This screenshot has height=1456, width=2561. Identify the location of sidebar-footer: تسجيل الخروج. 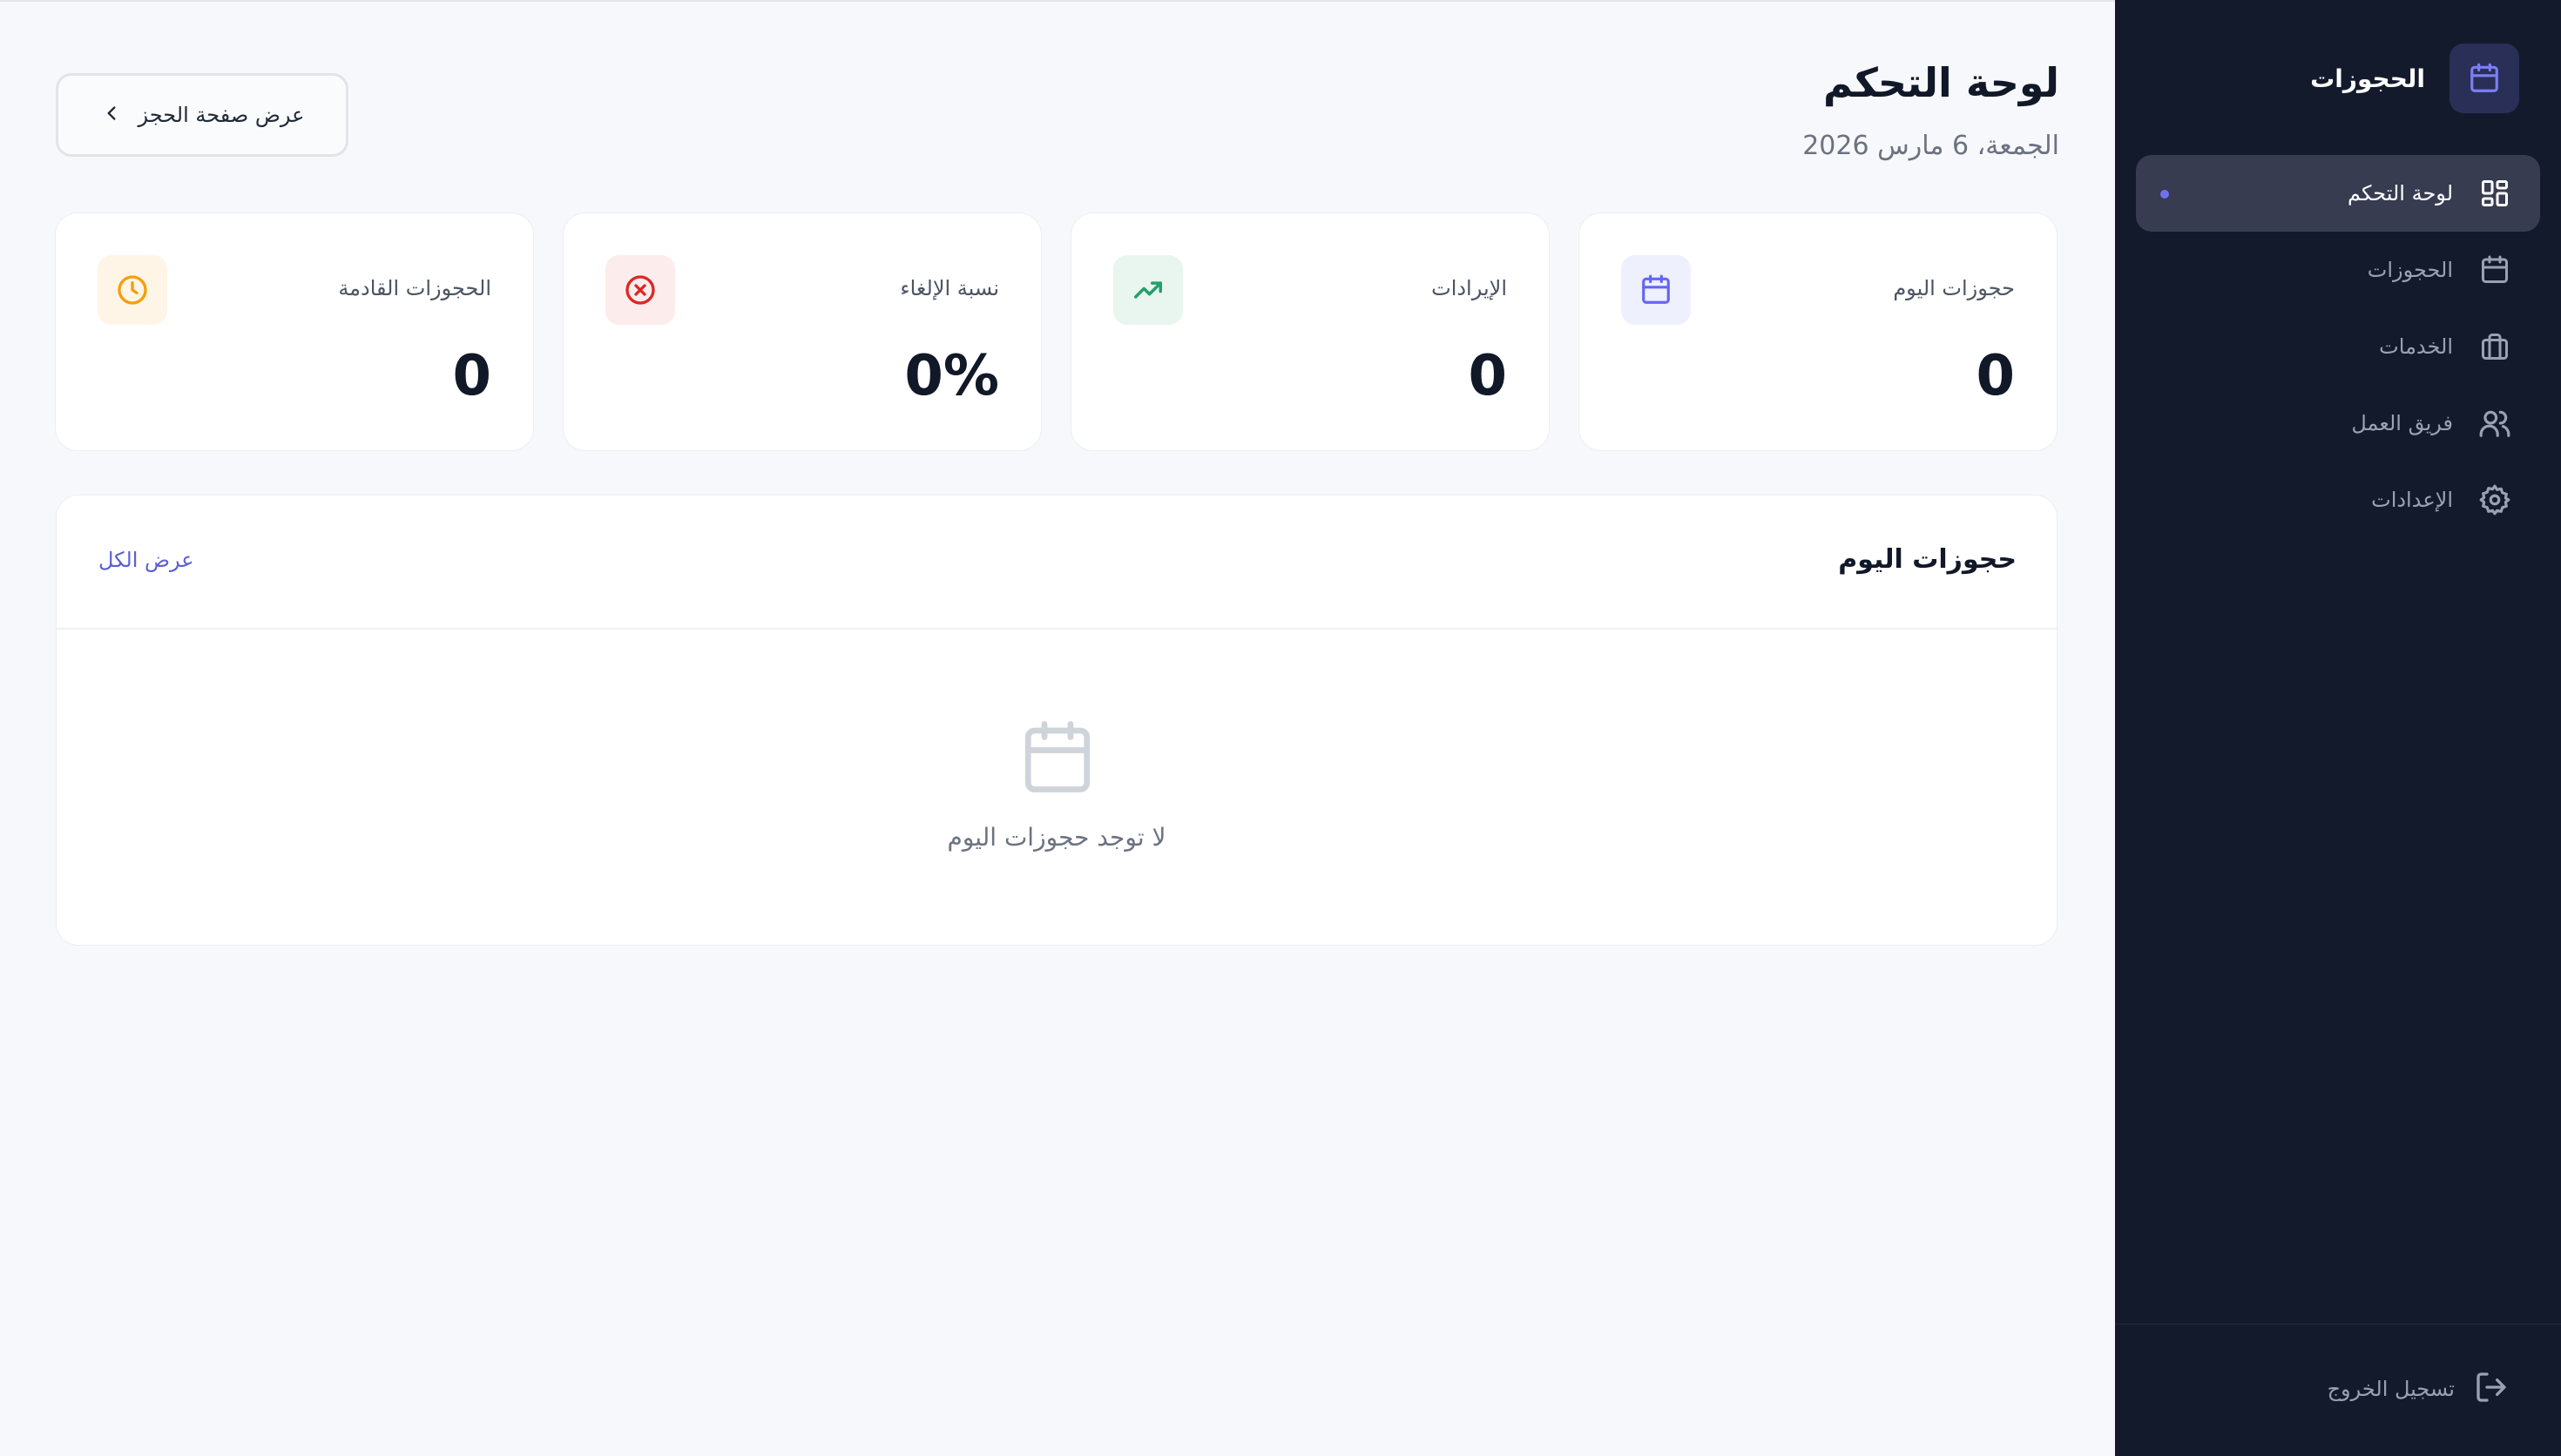
(2338, 1390).